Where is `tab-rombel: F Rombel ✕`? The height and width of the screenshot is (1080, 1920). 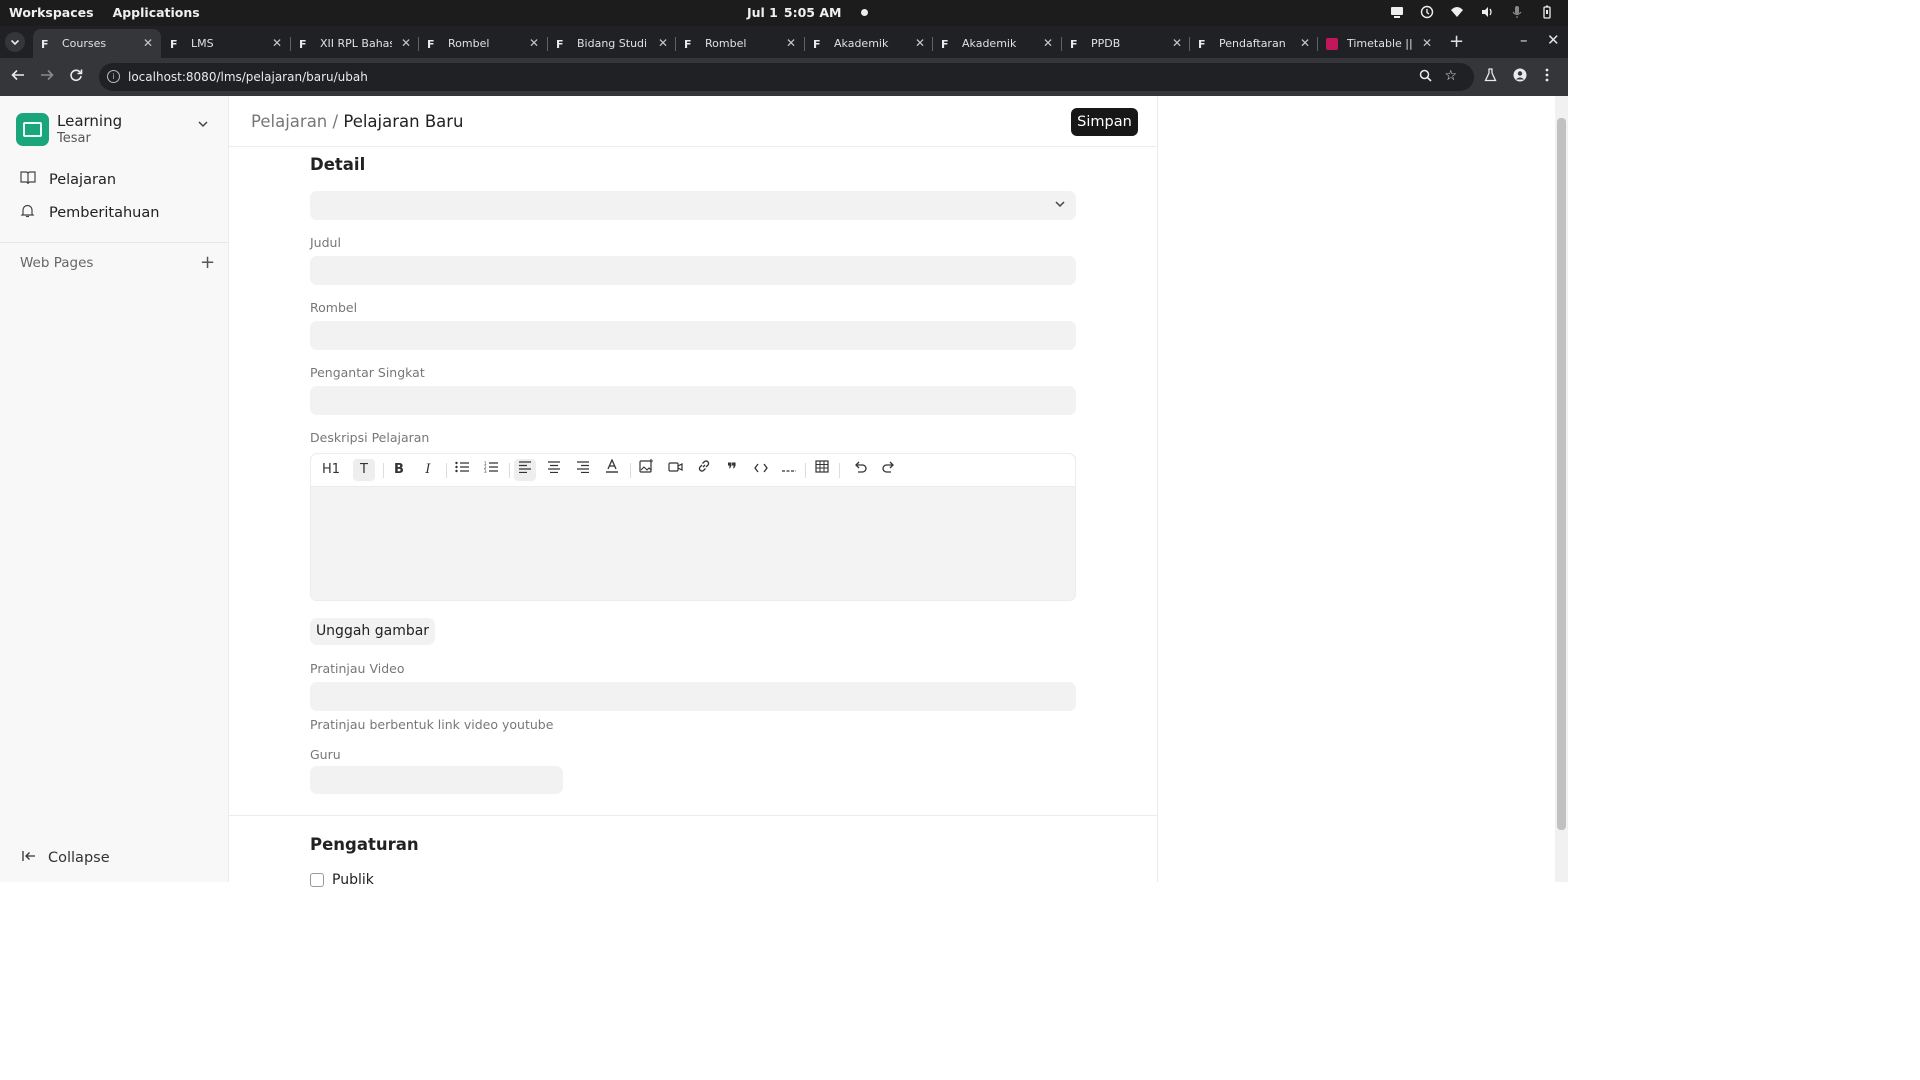 tab-rombel: F Rombel ✕ is located at coordinates (482, 43).